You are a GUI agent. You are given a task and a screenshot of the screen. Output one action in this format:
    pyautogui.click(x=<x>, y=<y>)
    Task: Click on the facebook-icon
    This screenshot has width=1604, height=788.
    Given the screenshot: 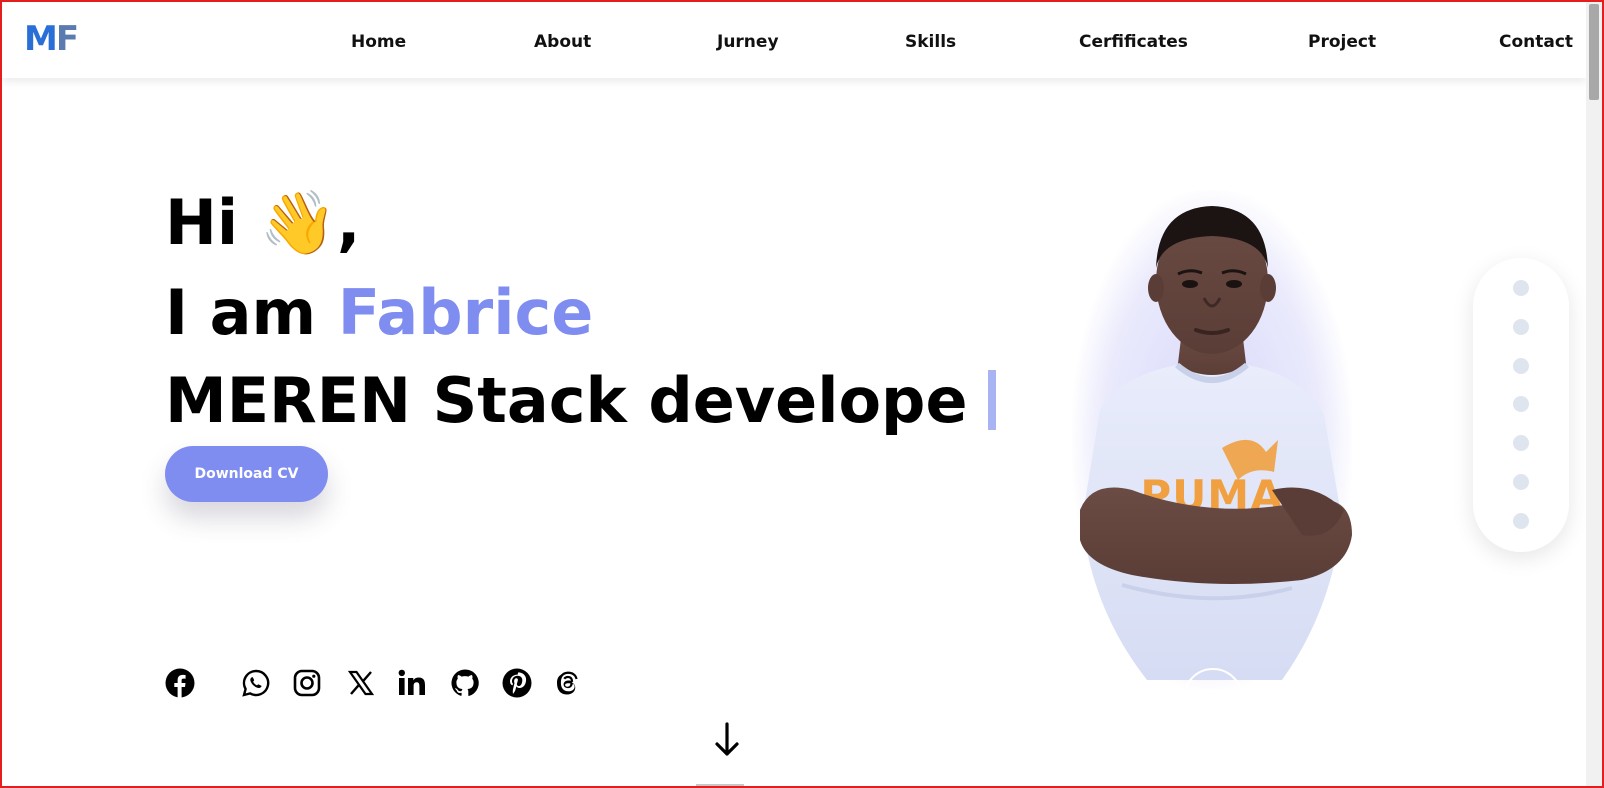 What is the action you would take?
    pyautogui.click(x=180, y=683)
    